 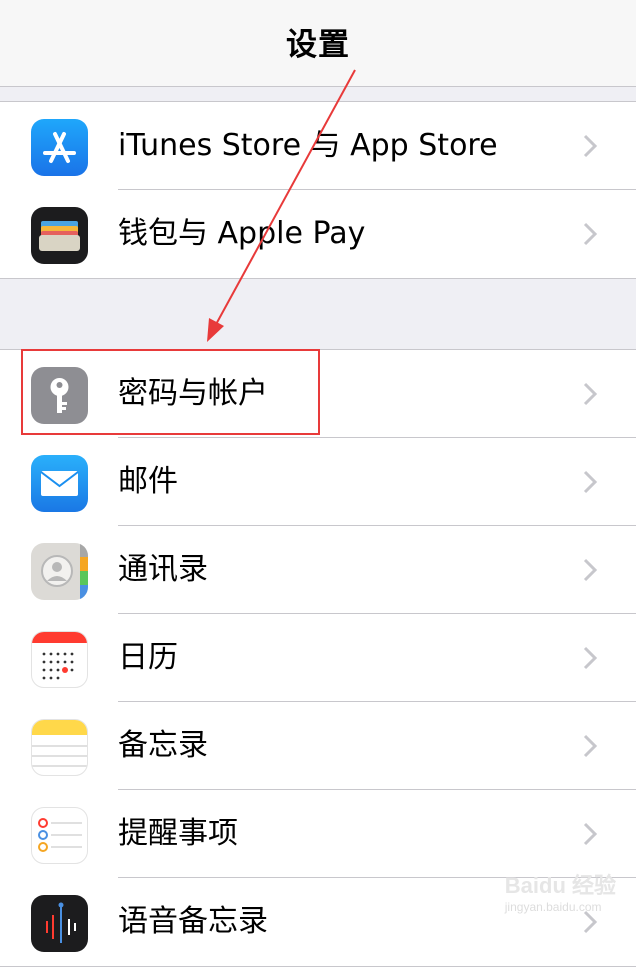 What do you see at coordinates (318, 482) in the screenshot?
I see `settings-row-mail: 邮件` at bounding box center [318, 482].